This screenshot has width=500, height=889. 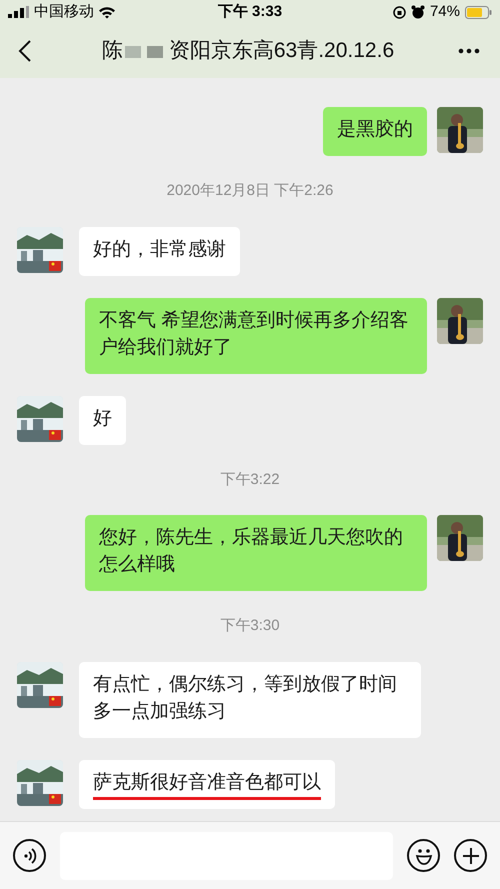 I want to click on emoji-button, so click(x=423, y=855).